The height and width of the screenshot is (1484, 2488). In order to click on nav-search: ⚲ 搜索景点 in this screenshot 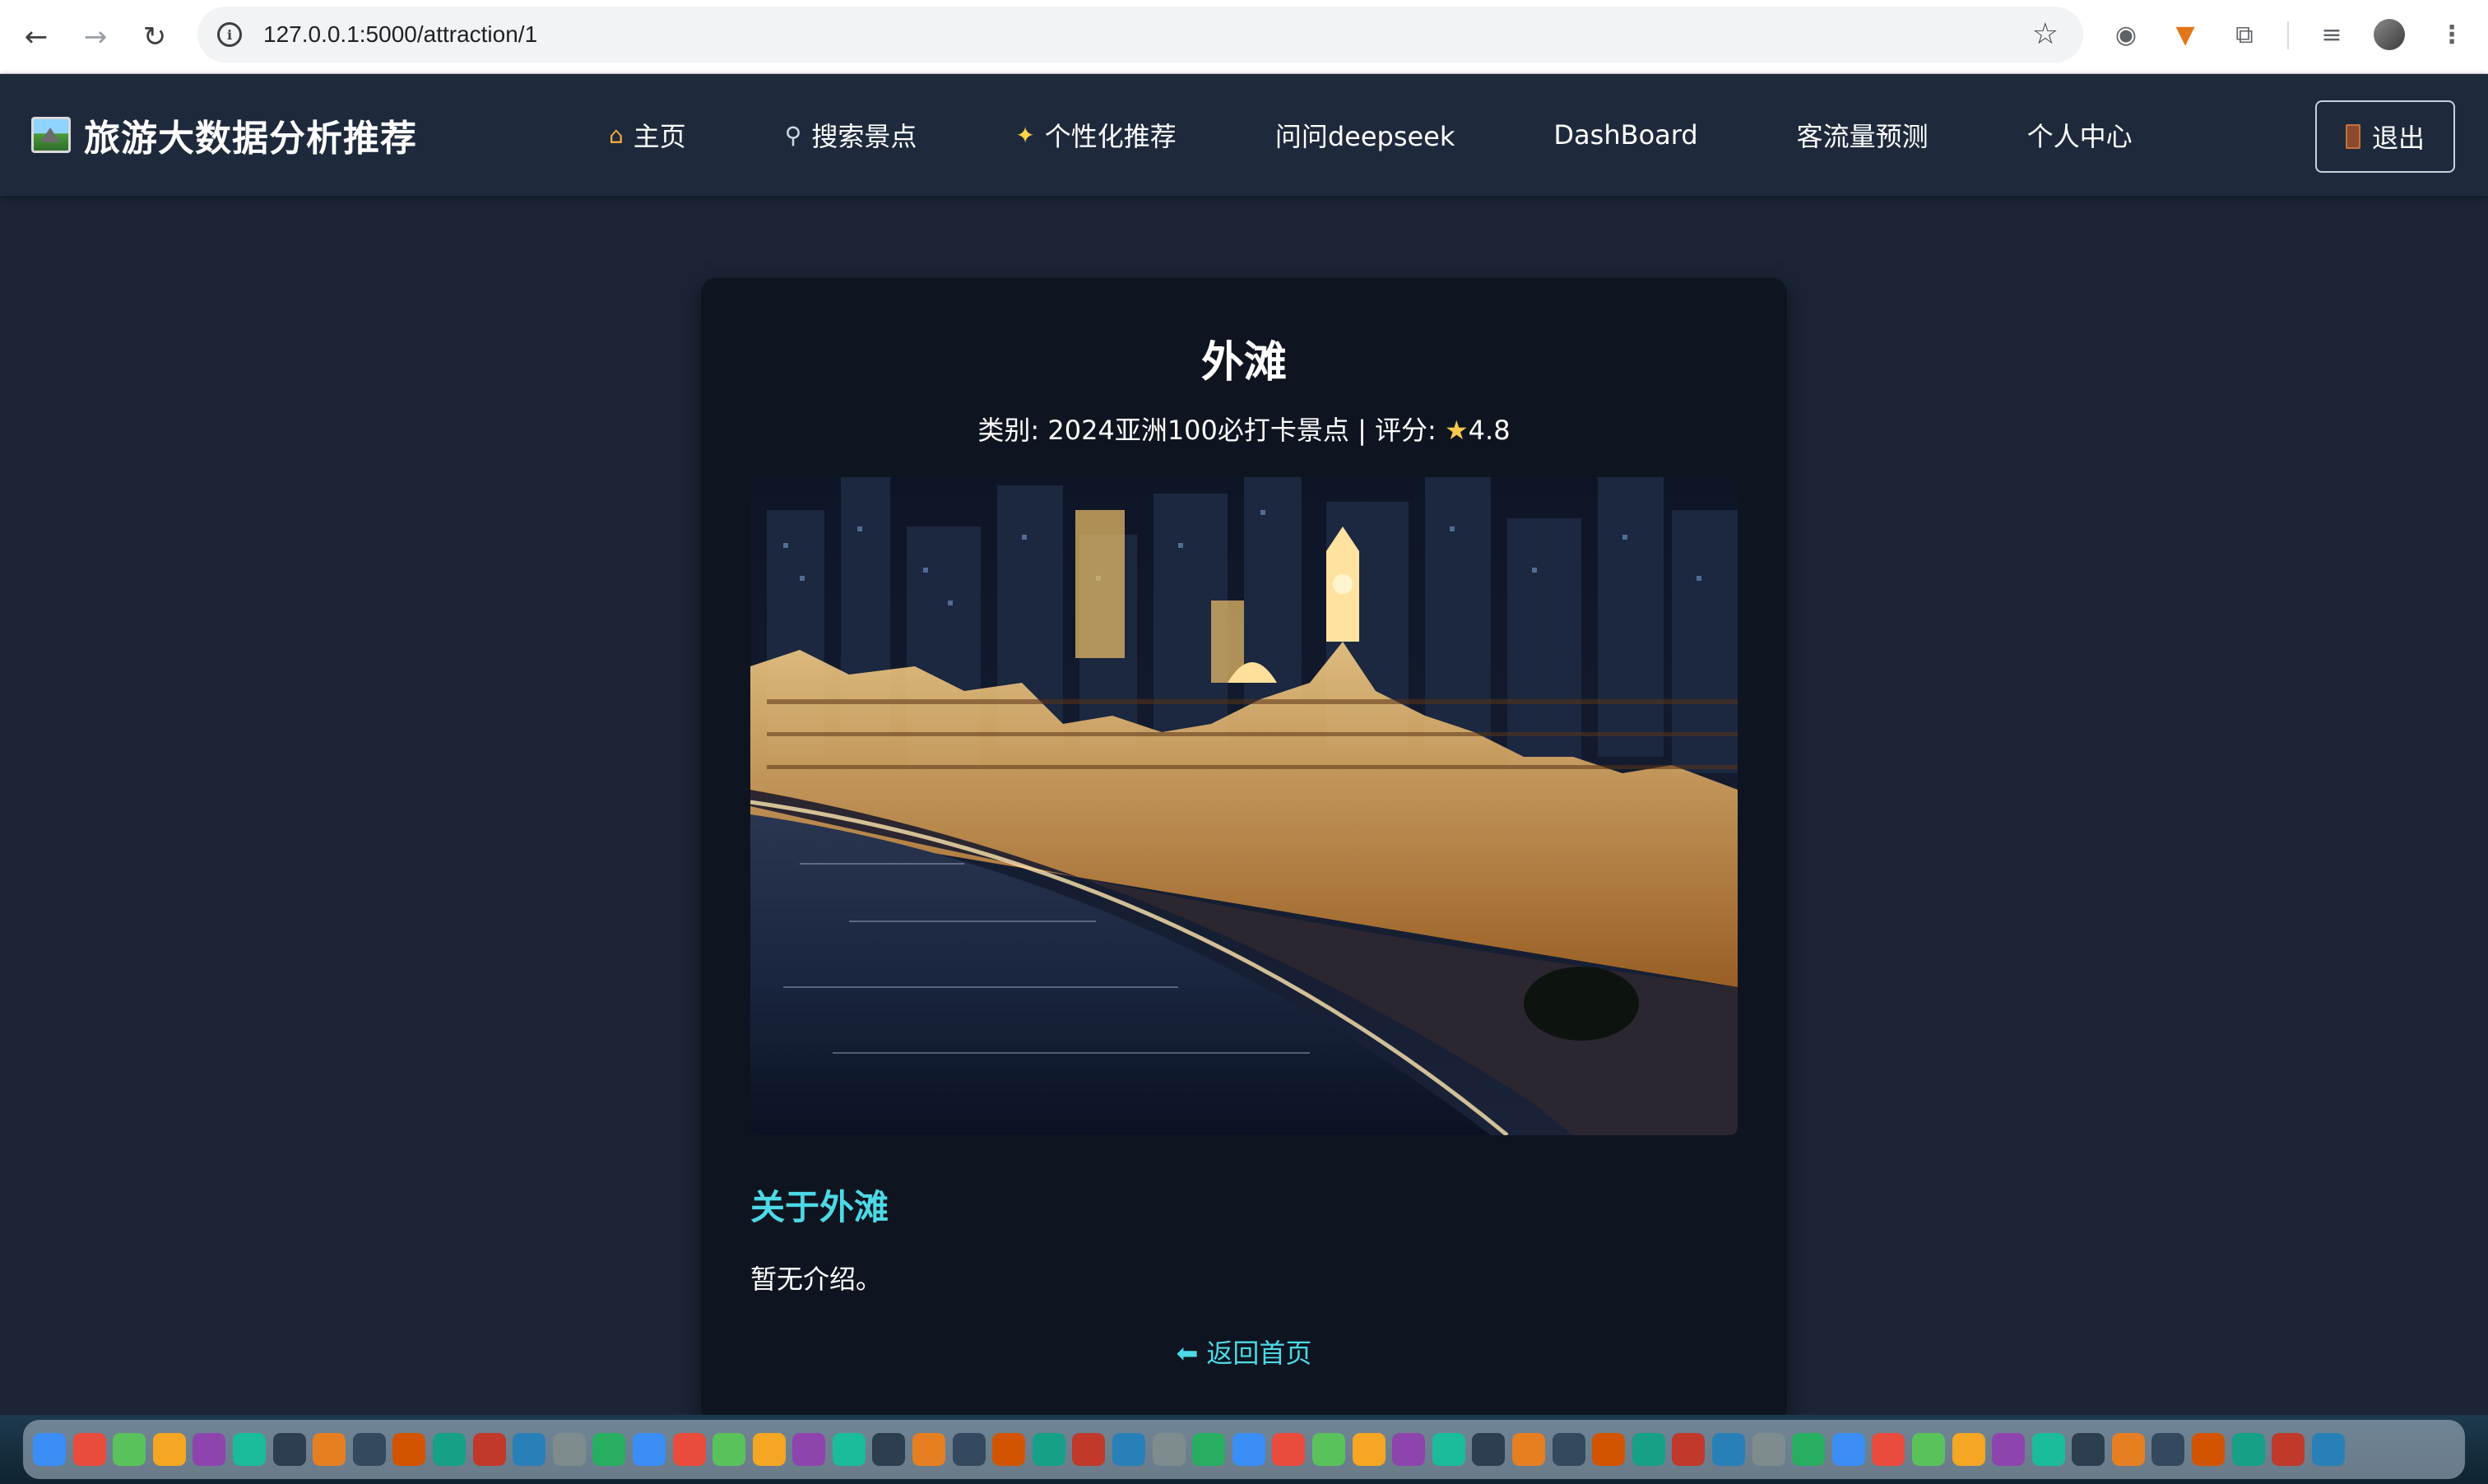, I will do `click(851, 135)`.